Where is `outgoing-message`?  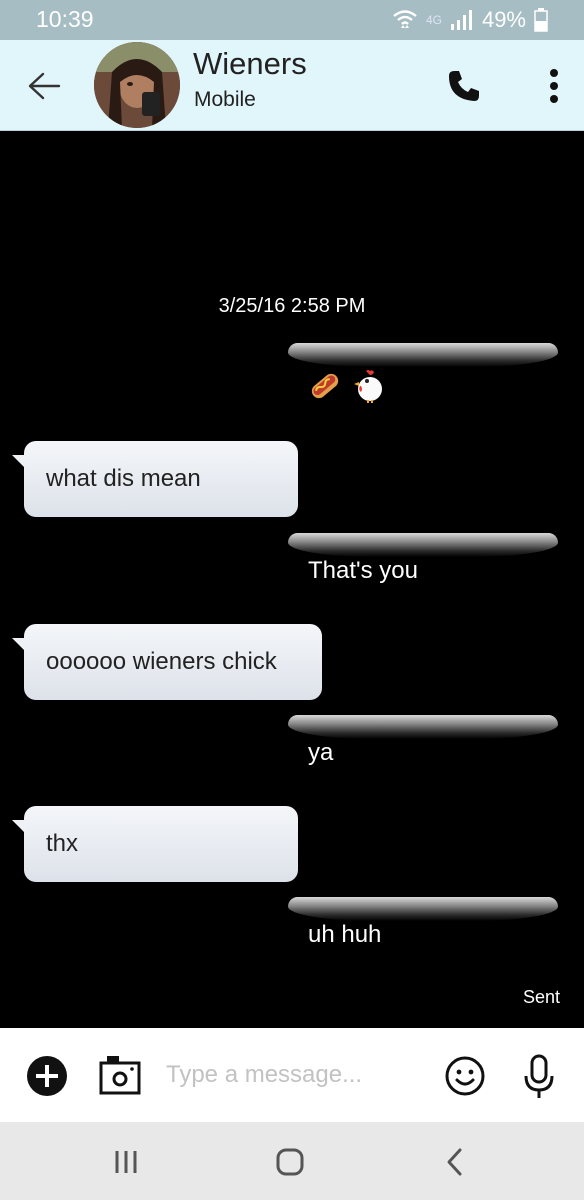
outgoing-message is located at coordinates (423, 385).